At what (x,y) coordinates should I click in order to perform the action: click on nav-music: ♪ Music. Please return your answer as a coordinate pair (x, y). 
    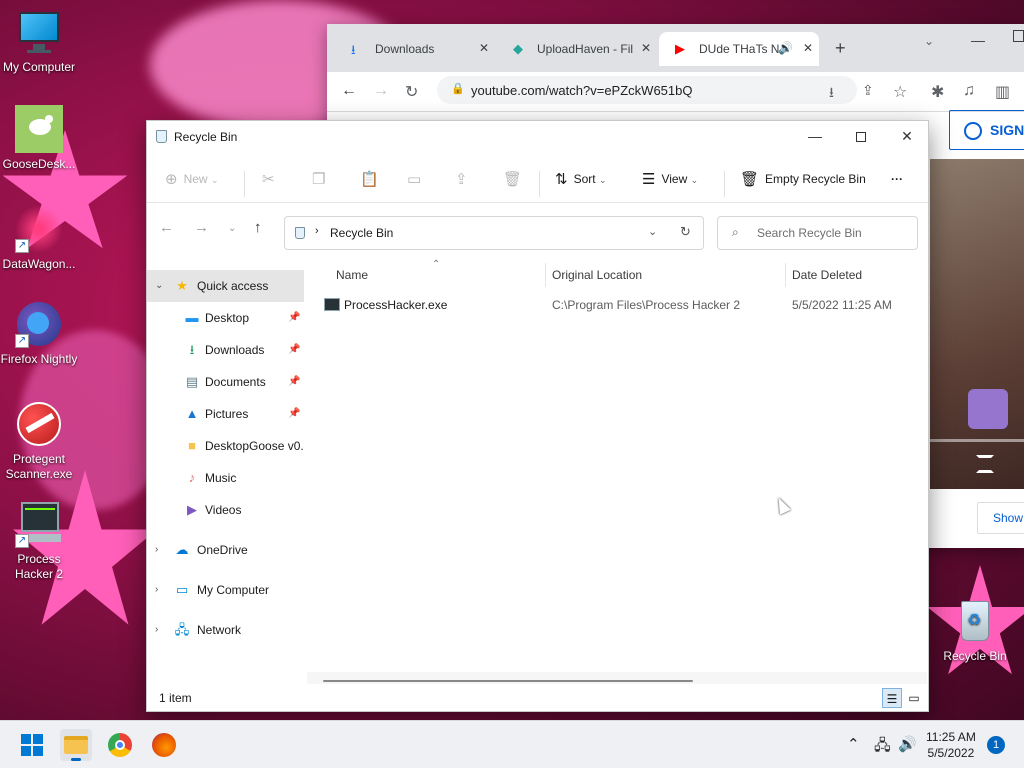
    Looking at the image, I should click on (225, 478).